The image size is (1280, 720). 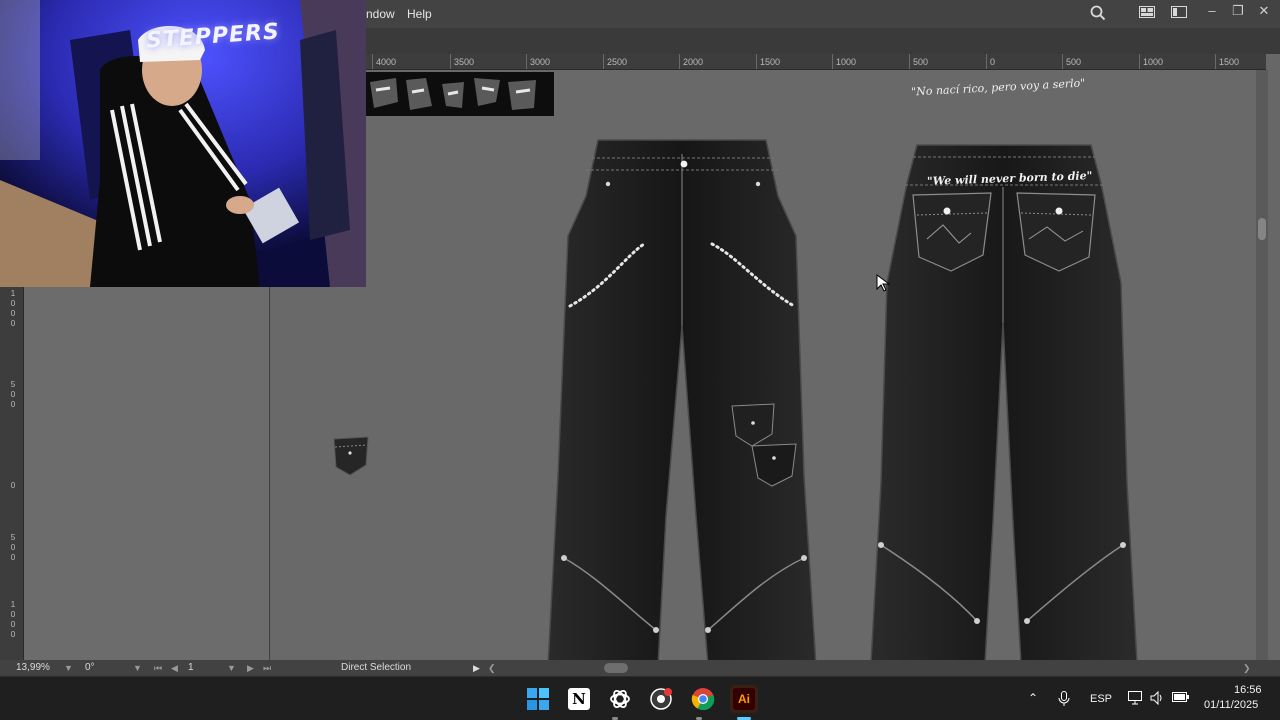 What do you see at coordinates (1136, 699) in the screenshot?
I see `network-icon` at bounding box center [1136, 699].